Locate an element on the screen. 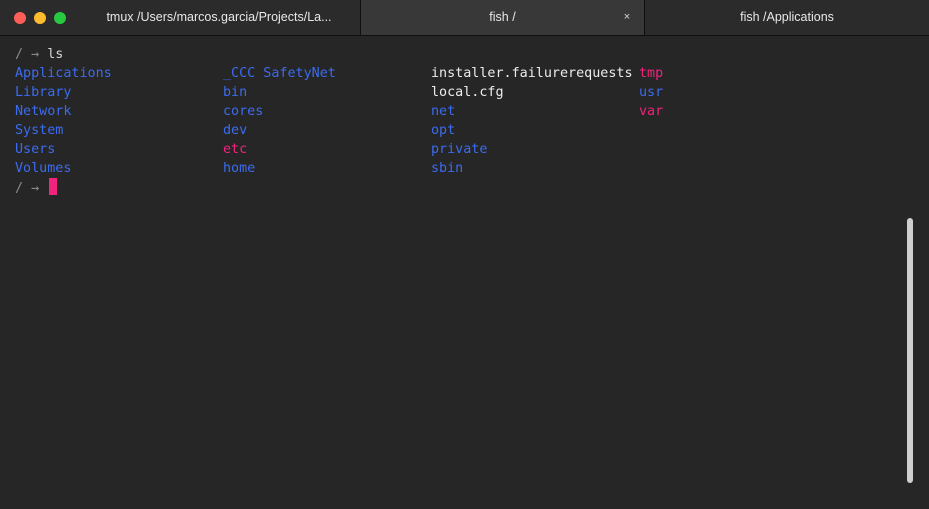 Image resolution: width=929 pixels, height=509 pixels. dir-entry: cores is located at coordinates (243, 111).